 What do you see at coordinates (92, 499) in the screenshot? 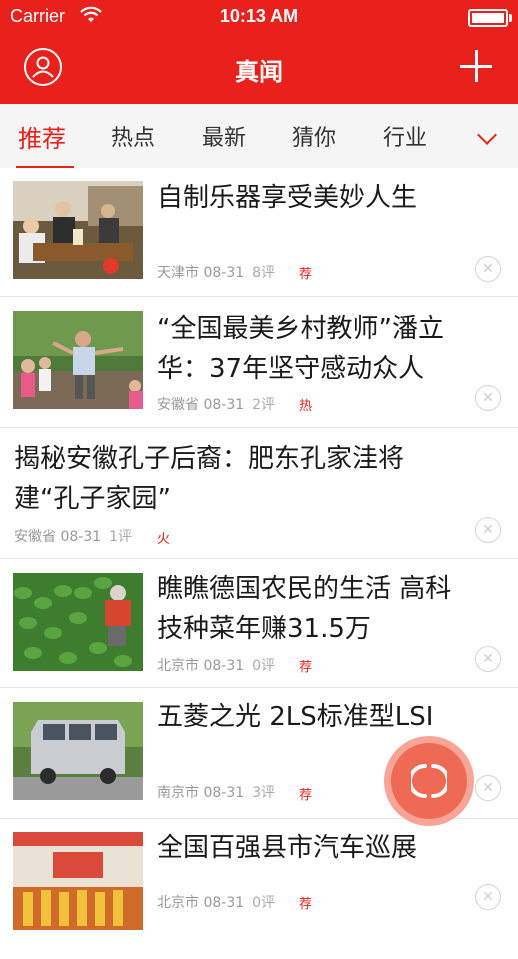
I see `article-title-line2: 建“孔子家园”` at bounding box center [92, 499].